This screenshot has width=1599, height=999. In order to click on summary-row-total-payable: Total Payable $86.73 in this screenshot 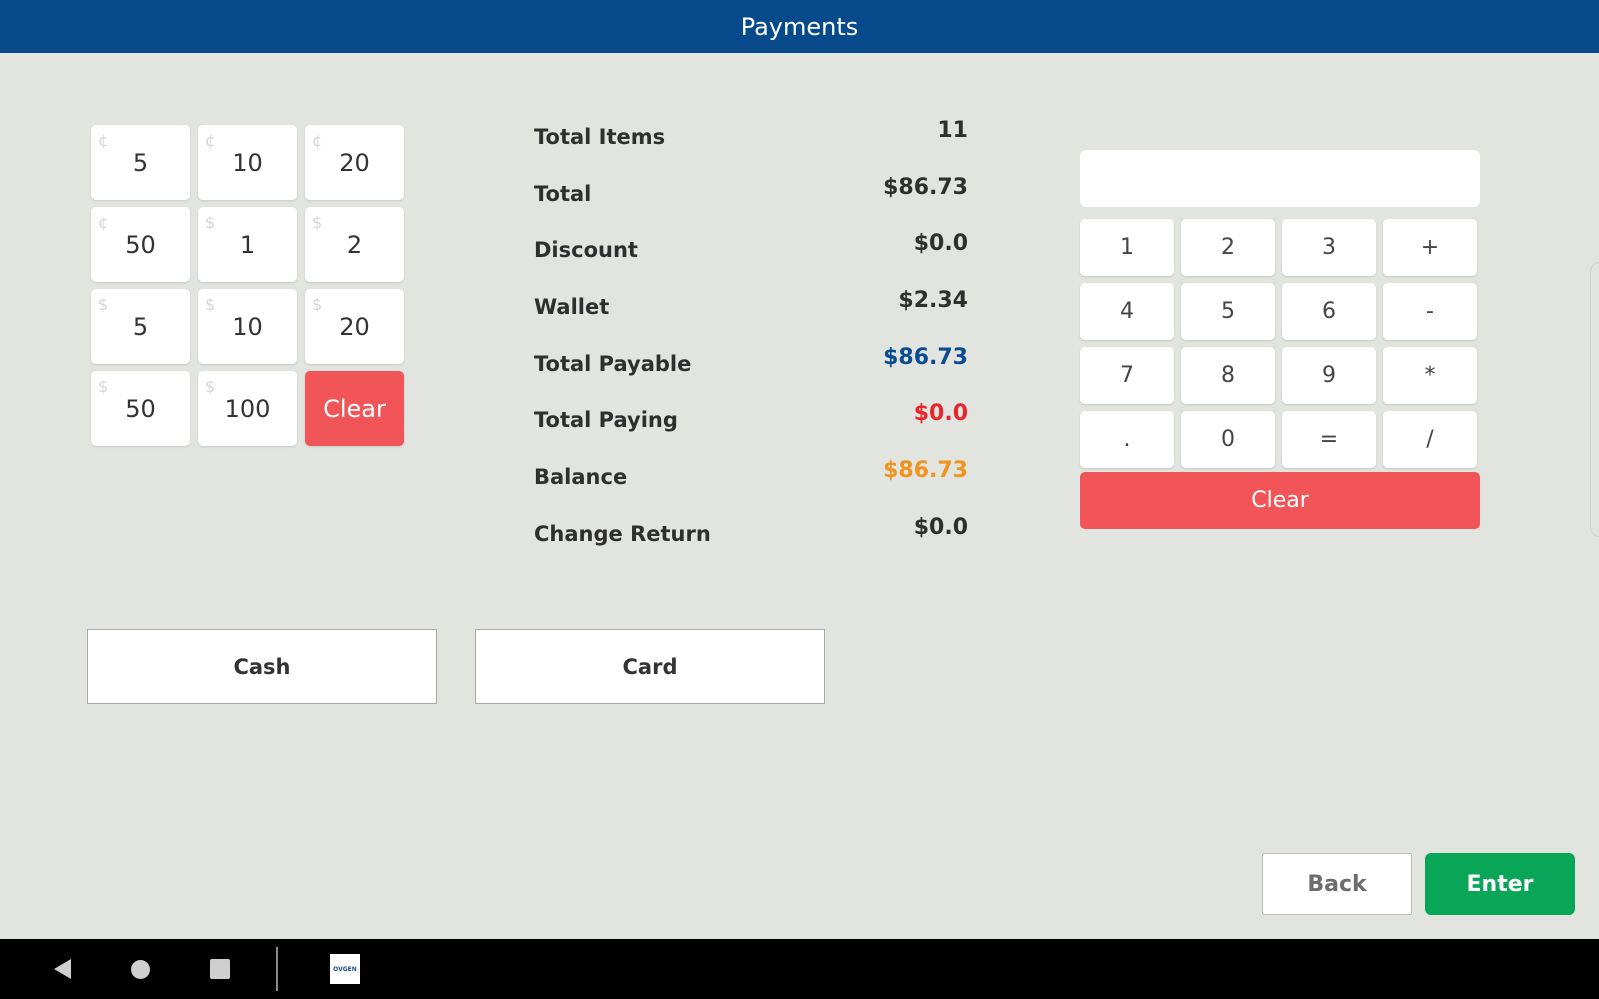, I will do `click(751, 373)`.